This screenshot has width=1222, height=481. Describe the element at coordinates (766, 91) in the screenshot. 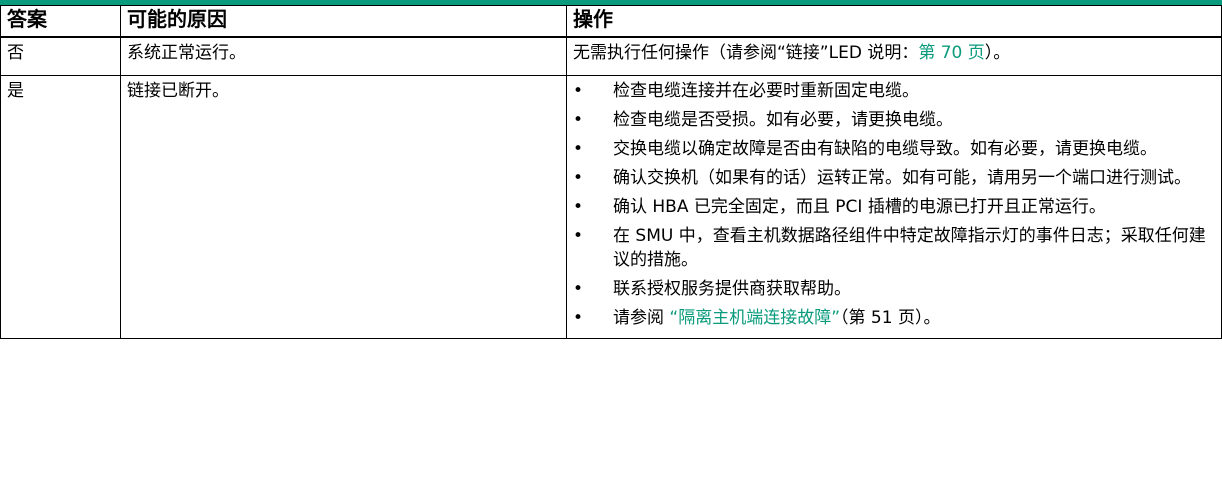

I see `list-item-text: 检查电缆连接并在必要时重新固定电缆。` at that location.